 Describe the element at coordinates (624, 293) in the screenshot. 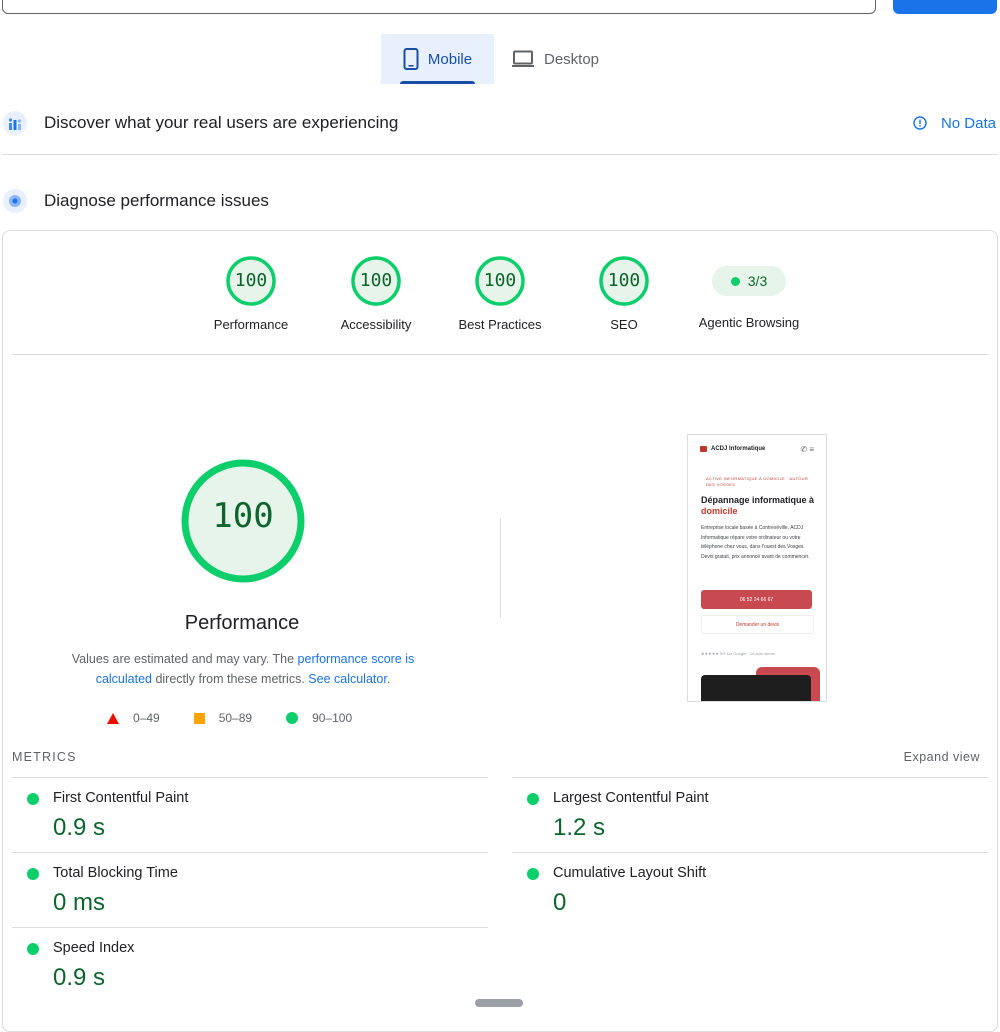

I see `gauge-seo: 100 SEO` at that location.